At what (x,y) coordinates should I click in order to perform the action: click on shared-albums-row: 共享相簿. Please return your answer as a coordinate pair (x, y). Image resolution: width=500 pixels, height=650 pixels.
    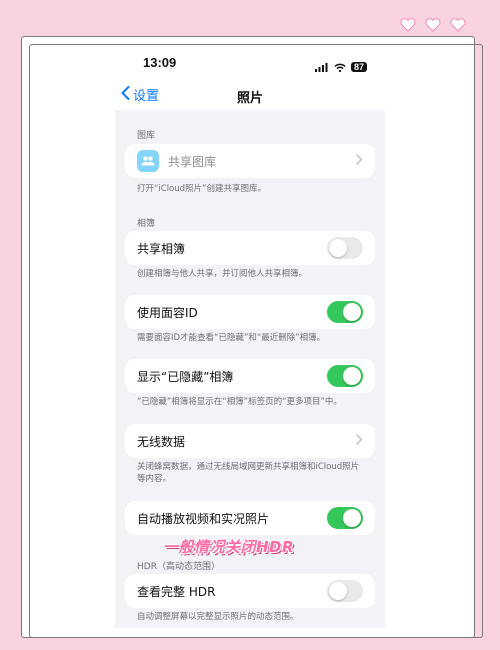
    Looking at the image, I should click on (250, 248).